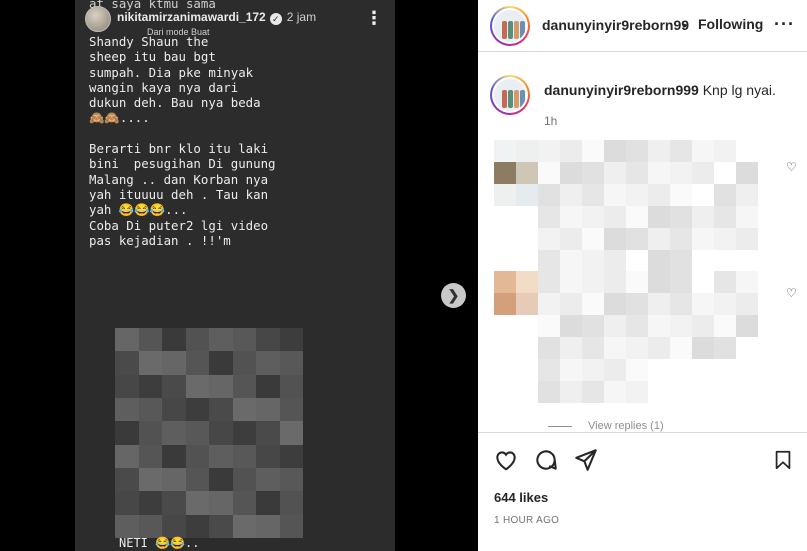 The height and width of the screenshot is (551, 807). I want to click on story-footer-text: NETI 😂😂.., so click(159, 543).